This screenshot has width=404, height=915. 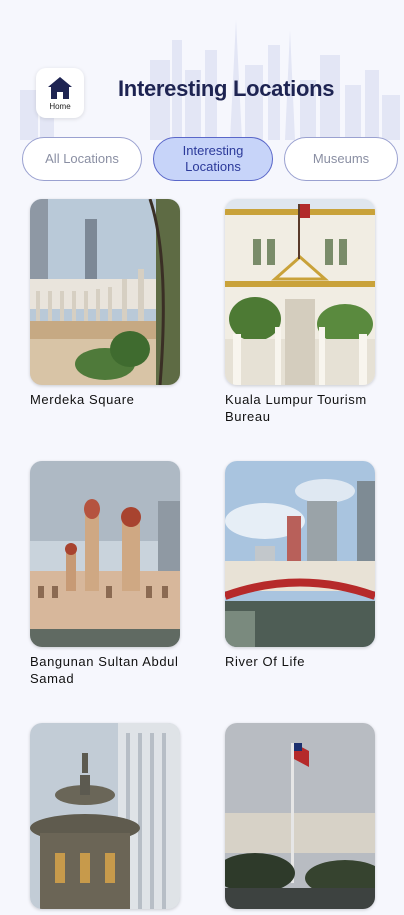 What do you see at coordinates (226, 88) in the screenshot?
I see `page-title: Interesting Locations` at bounding box center [226, 88].